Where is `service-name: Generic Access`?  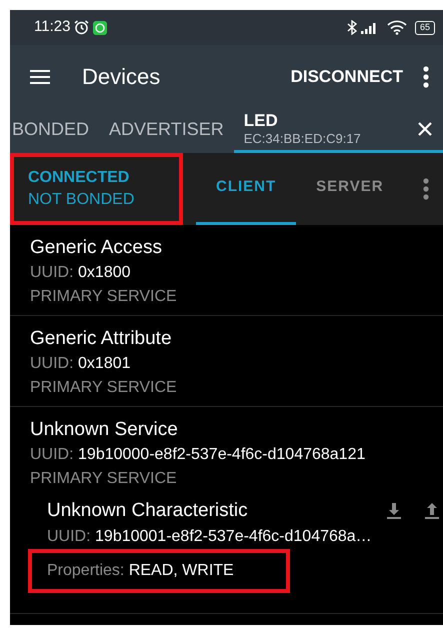
service-name: Generic Access is located at coordinates (96, 248).